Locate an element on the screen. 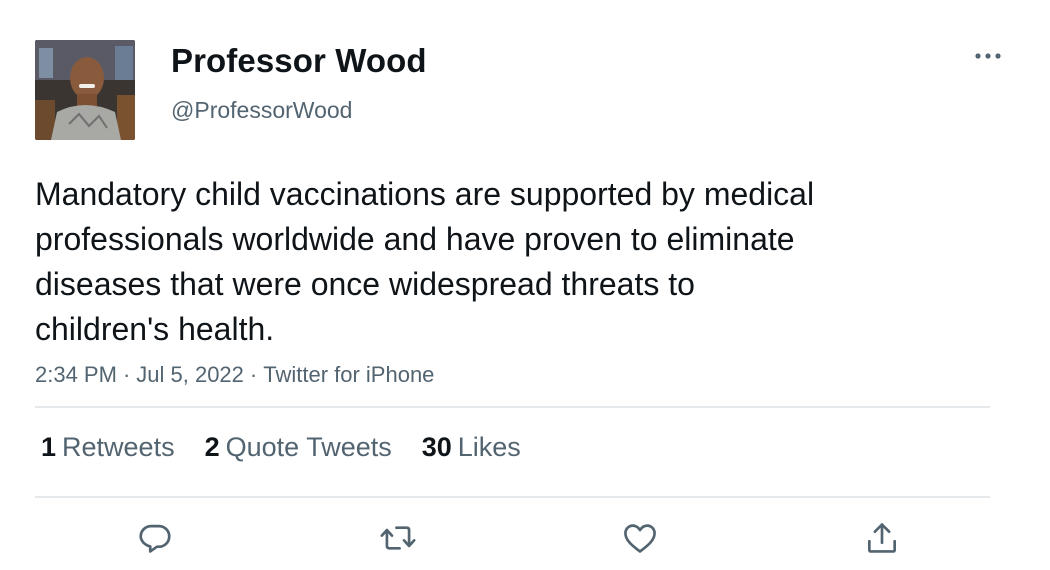  tweet-date: Jul 5, 2022 is located at coordinates (190, 374).